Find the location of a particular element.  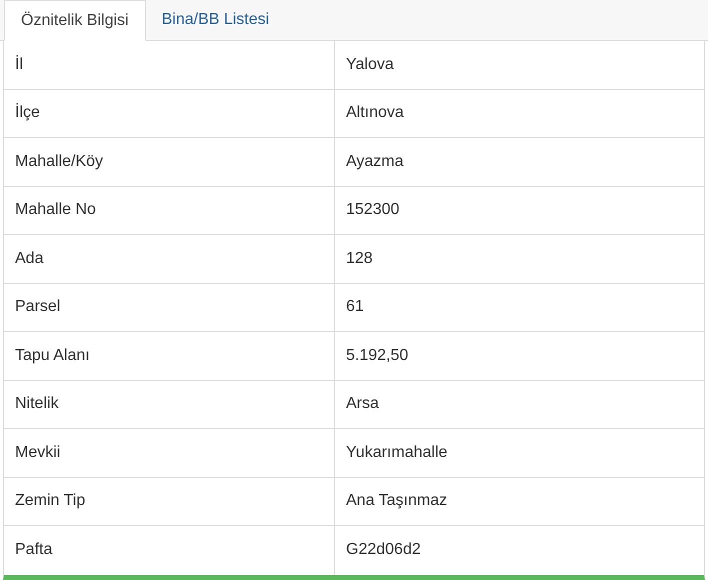

table-cell-text: Zemin Tip is located at coordinates (50, 501).